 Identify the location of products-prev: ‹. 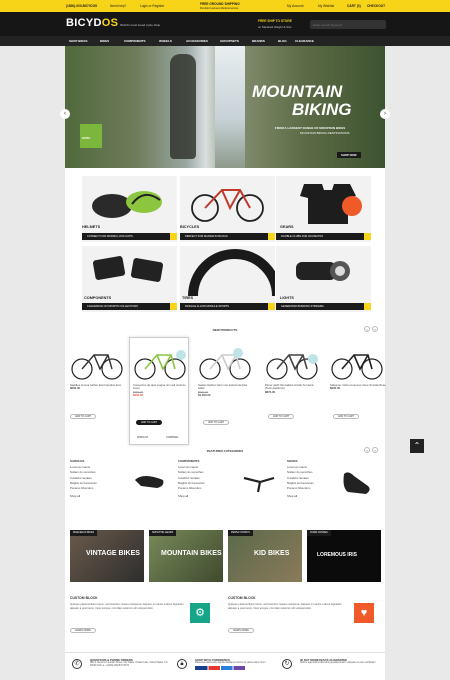
(367, 329).